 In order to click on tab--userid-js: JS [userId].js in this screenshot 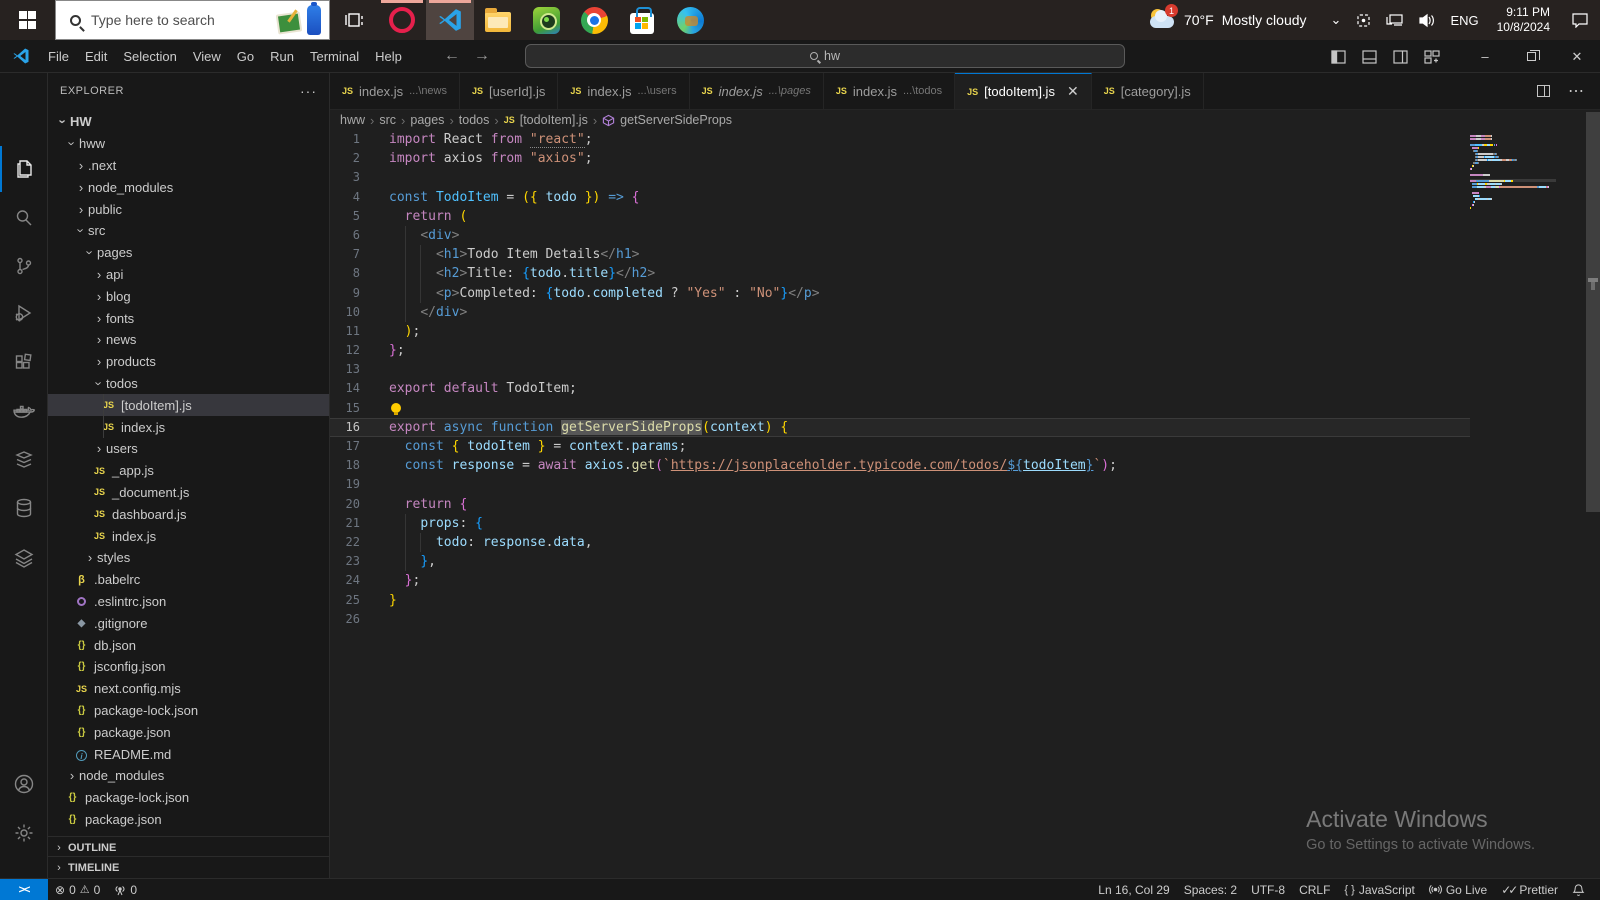, I will do `click(509, 91)`.